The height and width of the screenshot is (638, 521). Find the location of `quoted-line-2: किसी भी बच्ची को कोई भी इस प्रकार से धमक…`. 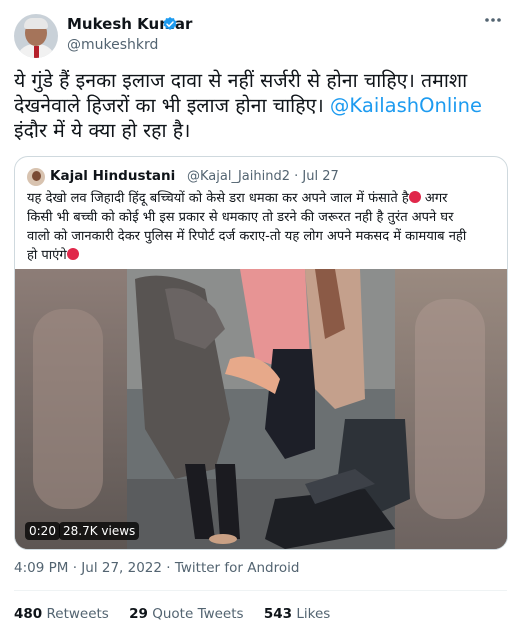

quoted-line-2: किसी भी बच्ची को कोई भी इस प्रकार से धमक… is located at coordinates (240, 217).